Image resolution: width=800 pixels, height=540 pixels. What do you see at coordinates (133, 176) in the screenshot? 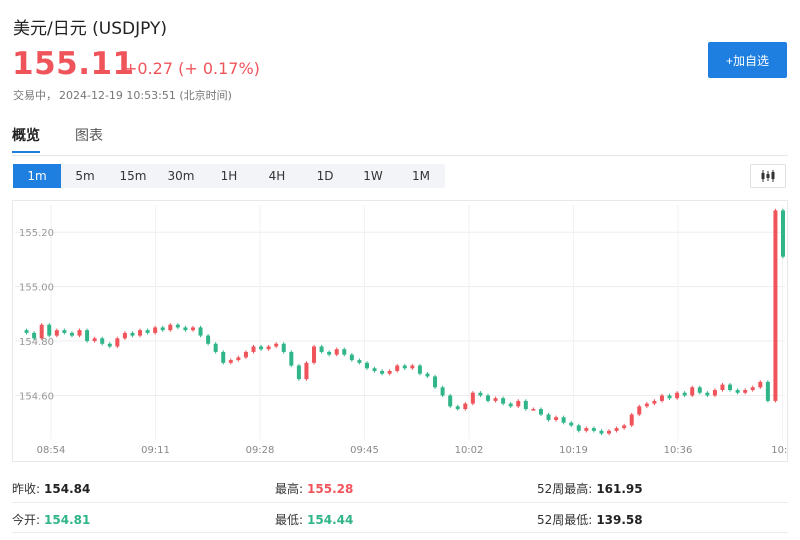
I see `interval-15m: 15m` at bounding box center [133, 176].